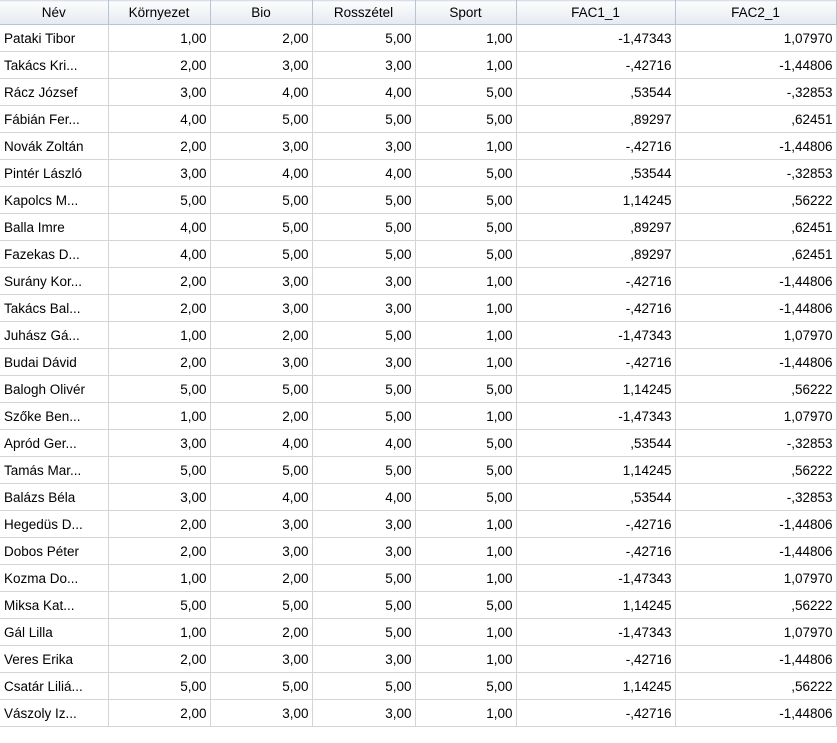 Image resolution: width=837 pixels, height=743 pixels. What do you see at coordinates (54, 551) in the screenshot?
I see `name-cell: Dobos Péter` at bounding box center [54, 551].